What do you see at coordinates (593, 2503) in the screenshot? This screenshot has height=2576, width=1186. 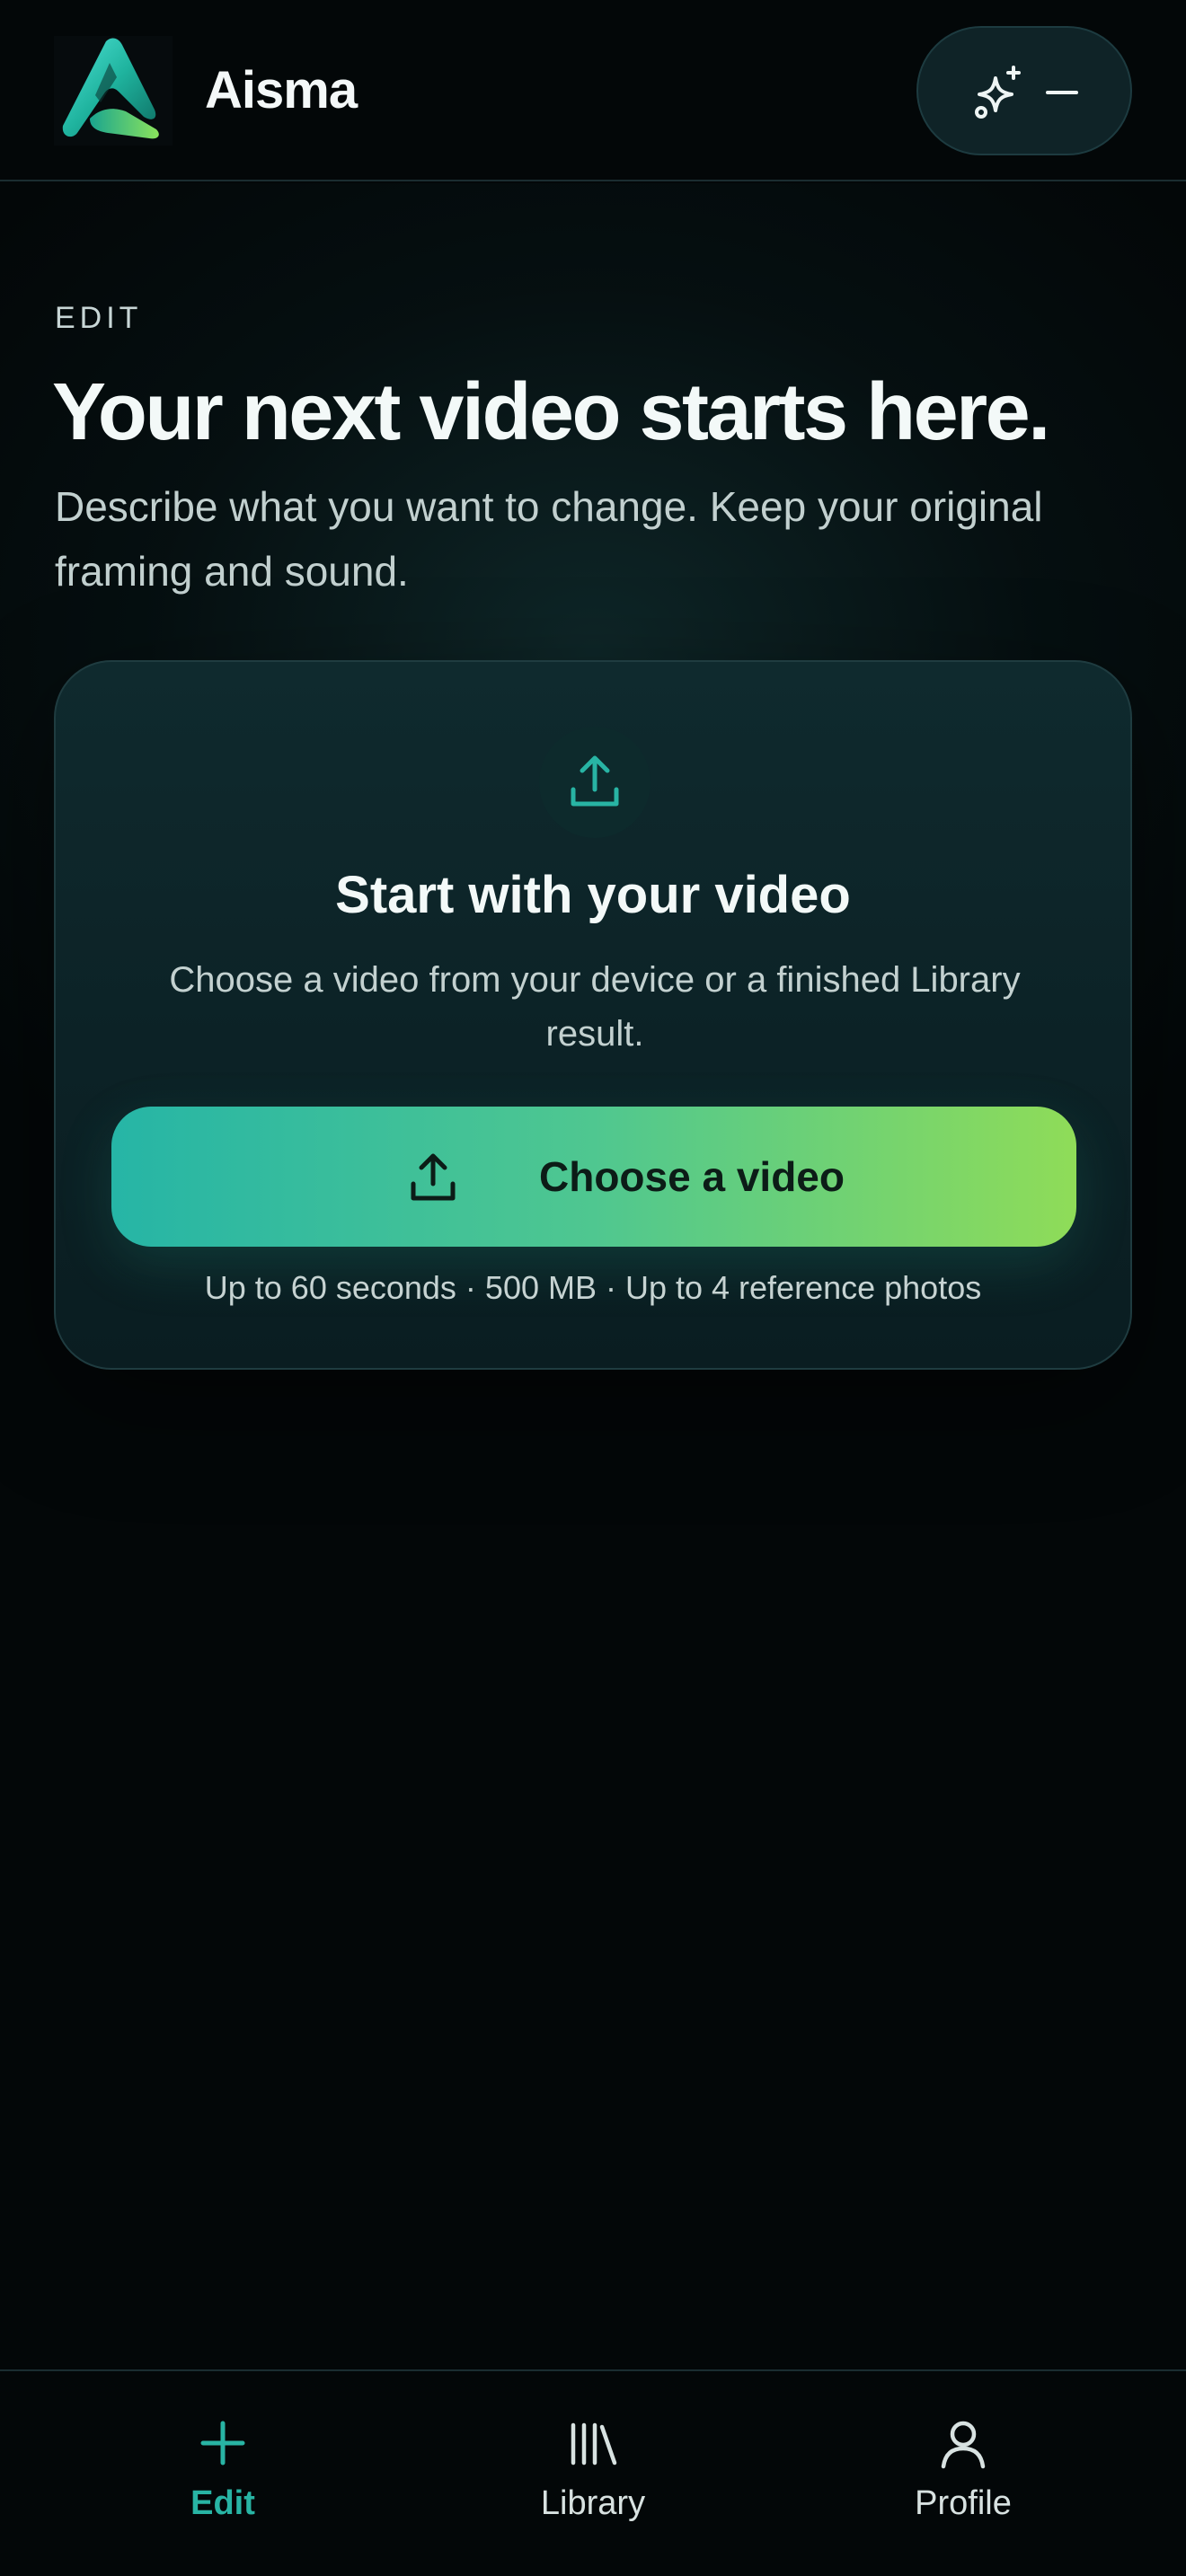 I see `tab-library-label: Library` at bounding box center [593, 2503].